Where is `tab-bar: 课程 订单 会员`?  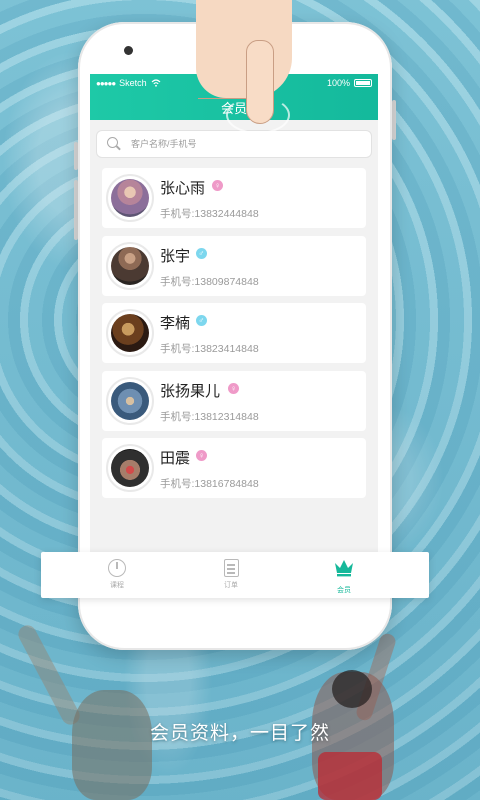 tab-bar: 课程 订单 会员 is located at coordinates (235, 575).